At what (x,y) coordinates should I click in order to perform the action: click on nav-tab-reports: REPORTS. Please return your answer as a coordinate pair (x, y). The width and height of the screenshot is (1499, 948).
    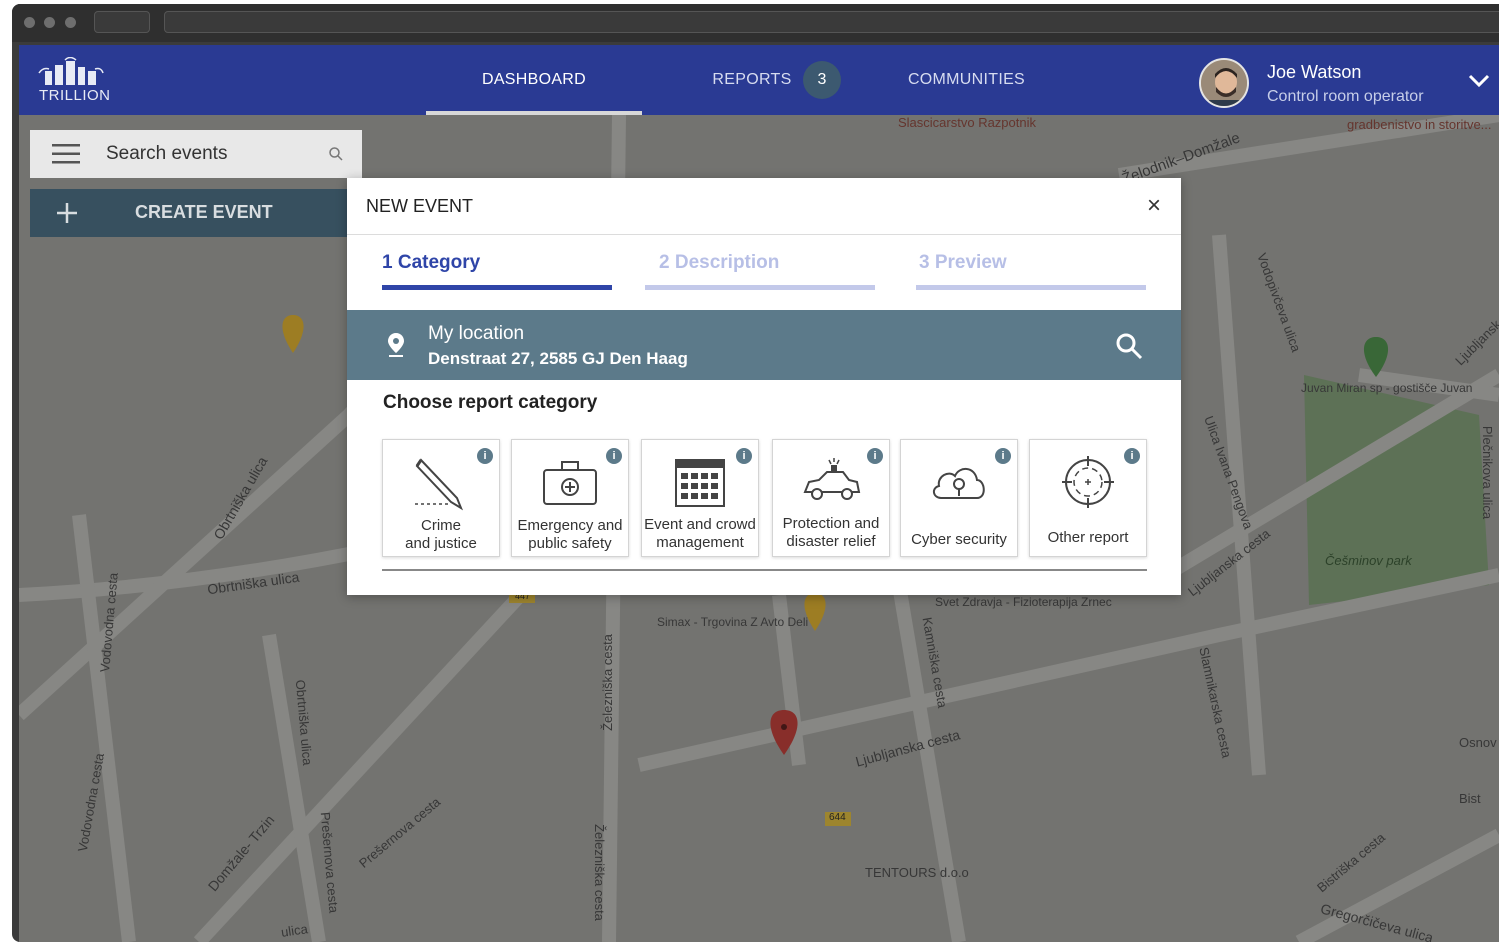
    Looking at the image, I should click on (752, 80).